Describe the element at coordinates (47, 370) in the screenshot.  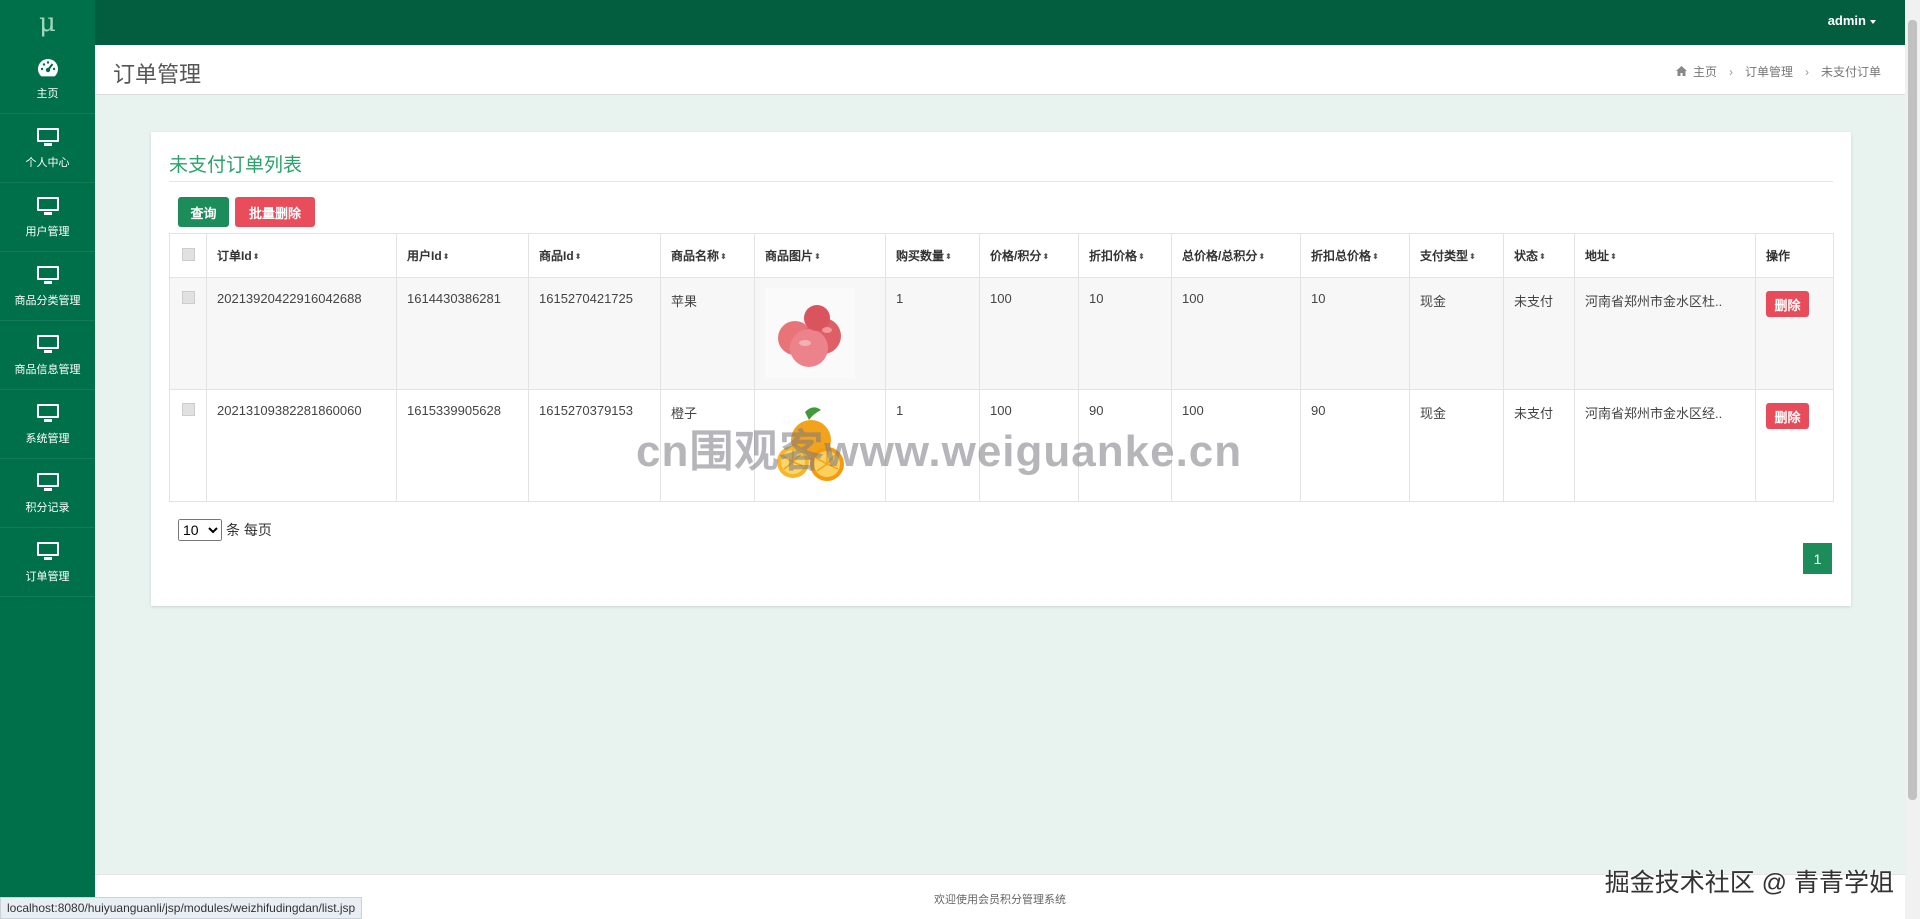
I see `sidebar-item-label: 商品信息管理` at that location.